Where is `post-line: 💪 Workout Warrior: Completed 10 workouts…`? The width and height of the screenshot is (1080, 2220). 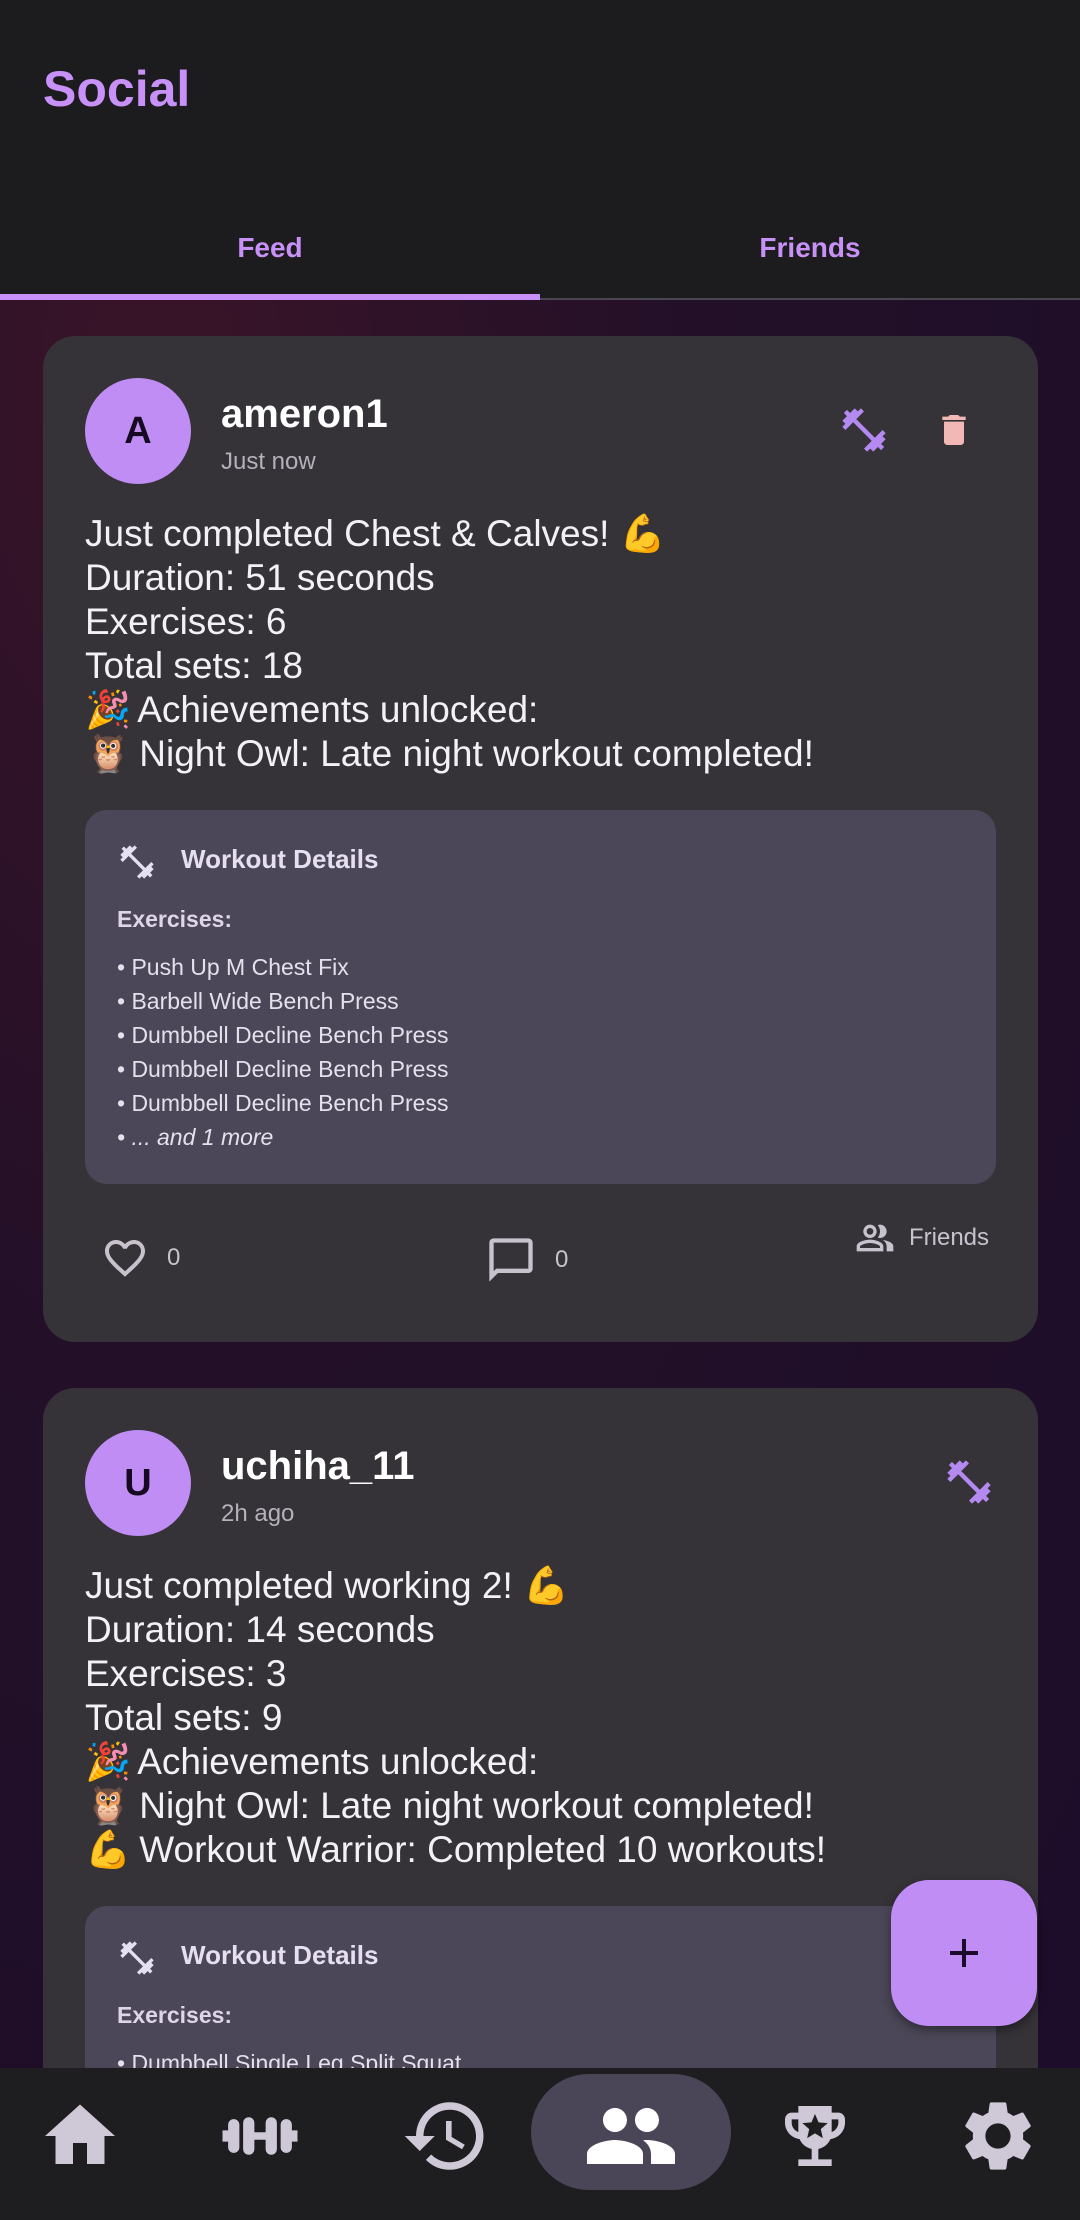 post-line: 💪 Workout Warrior: Completed 10 workouts… is located at coordinates (456, 1849).